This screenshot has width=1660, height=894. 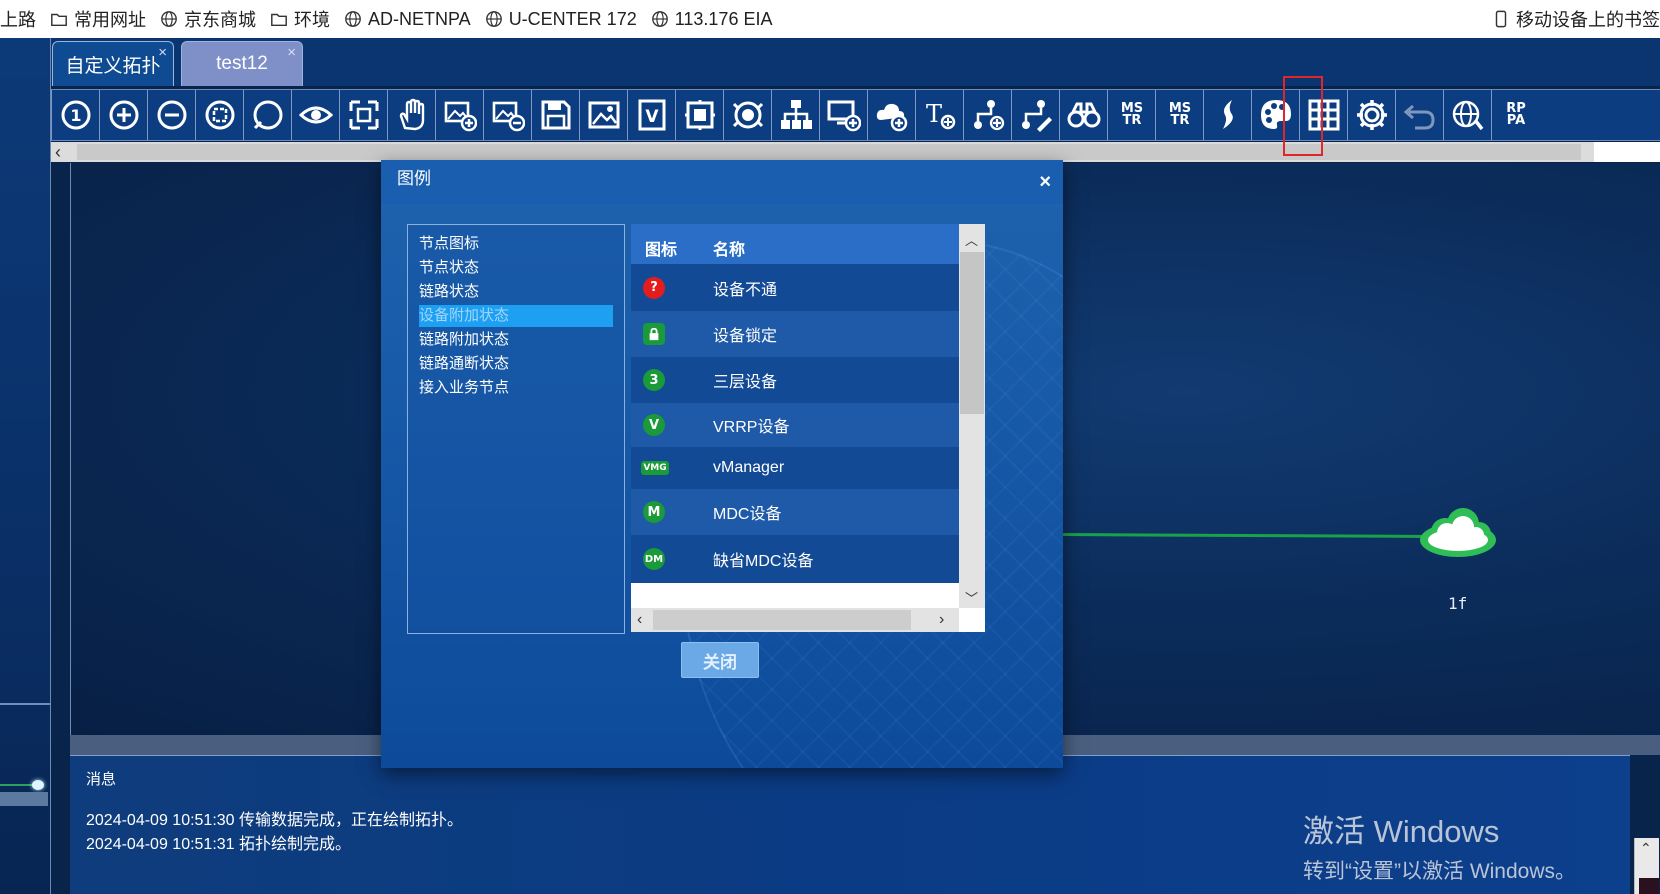 I want to click on ms-tree-icon: MS TR, so click(x=1132, y=114).